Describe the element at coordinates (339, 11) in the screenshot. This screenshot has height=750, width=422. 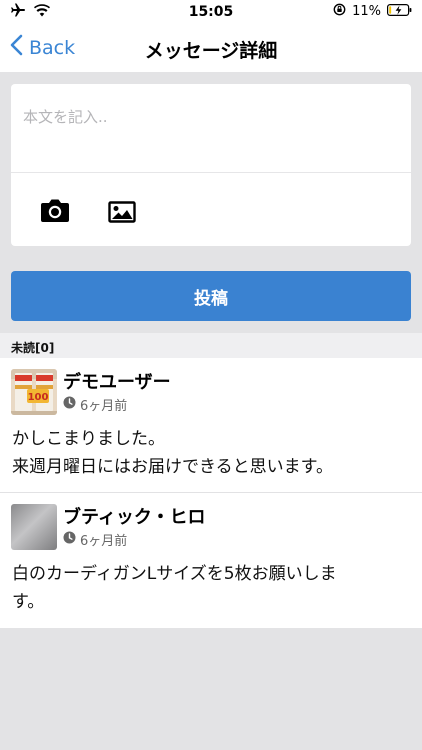
I see `rotation-lock-icon` at that location.